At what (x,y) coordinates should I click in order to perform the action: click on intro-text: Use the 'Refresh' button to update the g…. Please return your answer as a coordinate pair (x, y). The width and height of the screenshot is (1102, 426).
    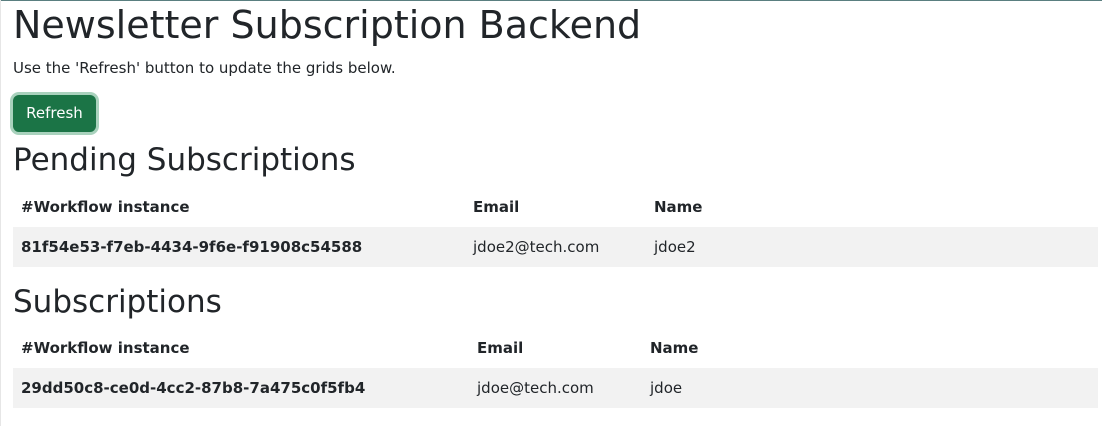
    Looking at the image, I should click on (204, 68).